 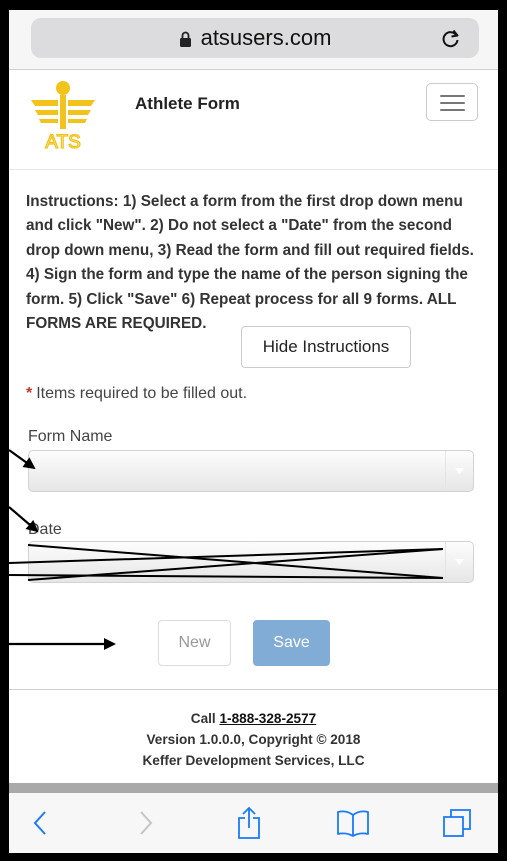 I want to click on form-name-label: Form Name, so click(x=70, y=436).